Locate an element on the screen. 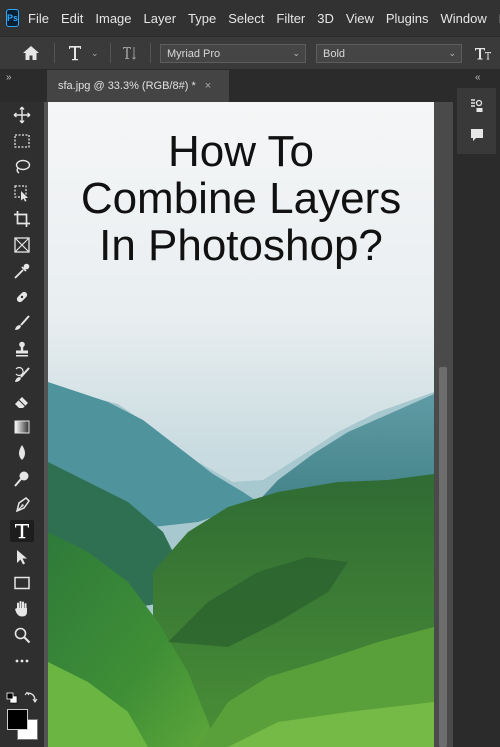 Image resolution: width=500 pixels, height=747 pixels. collapse-toolbar-button: » is located at coordinates (9, 77).